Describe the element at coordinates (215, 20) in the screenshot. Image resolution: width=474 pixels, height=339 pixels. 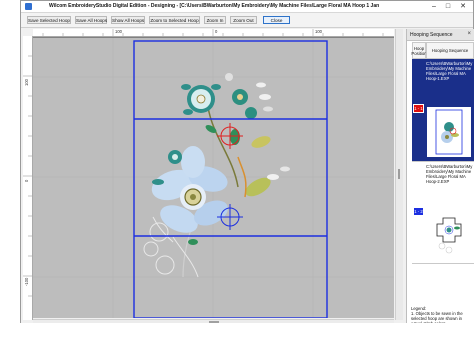
I see `zoom-in-button: Zoom In` at that location.